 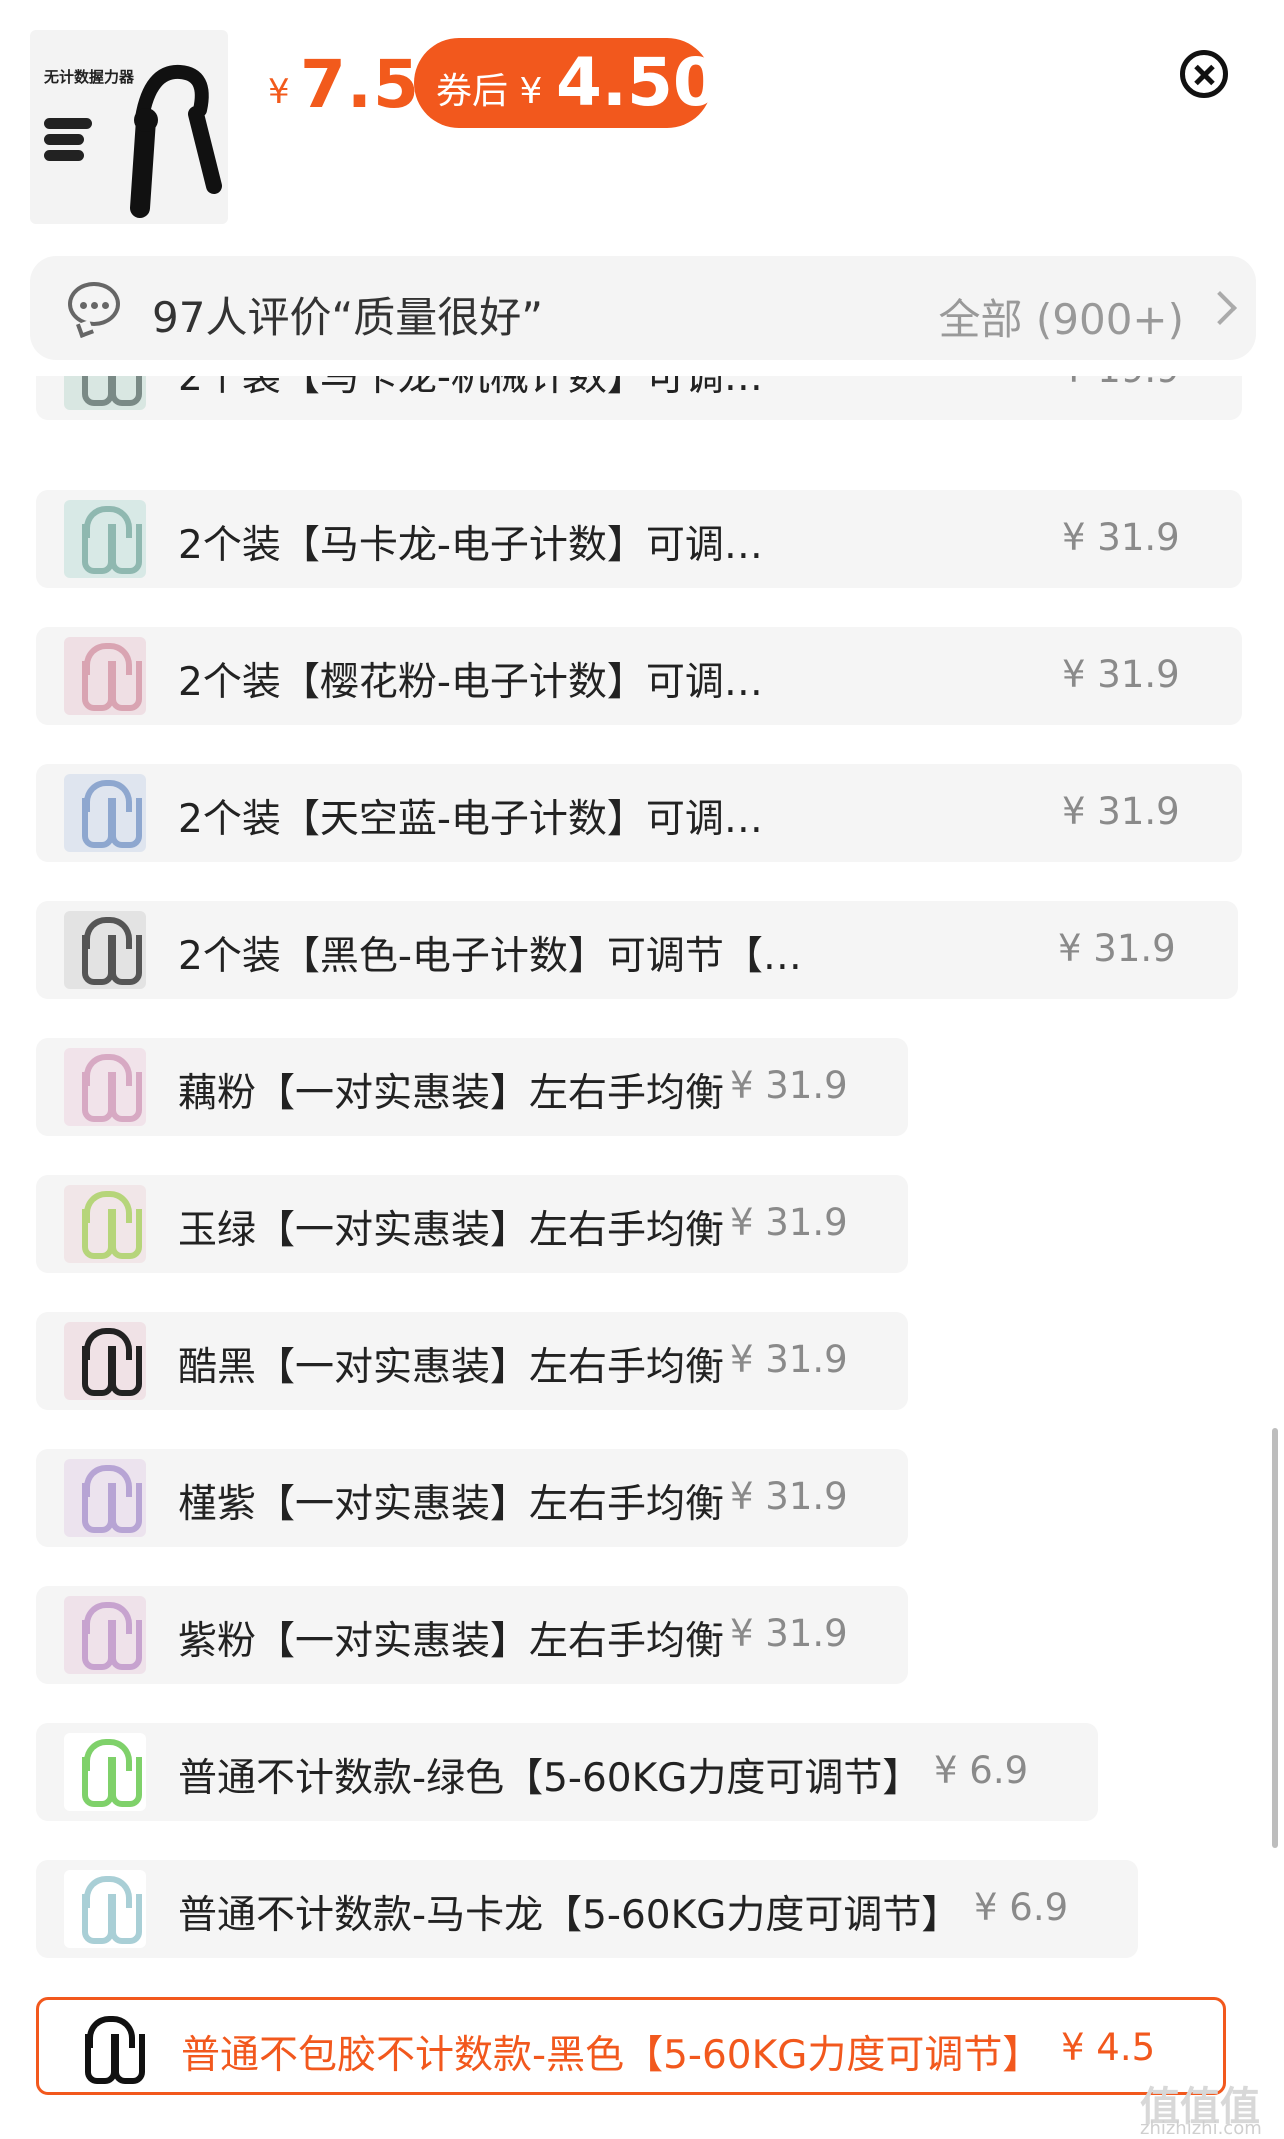 What do you see at coordinates (550, 1778) in the screenshot?
I see `sku-label: 普通不计数款-绿色【5-60KG力度可调节】` at bounding box center [550, 1778].